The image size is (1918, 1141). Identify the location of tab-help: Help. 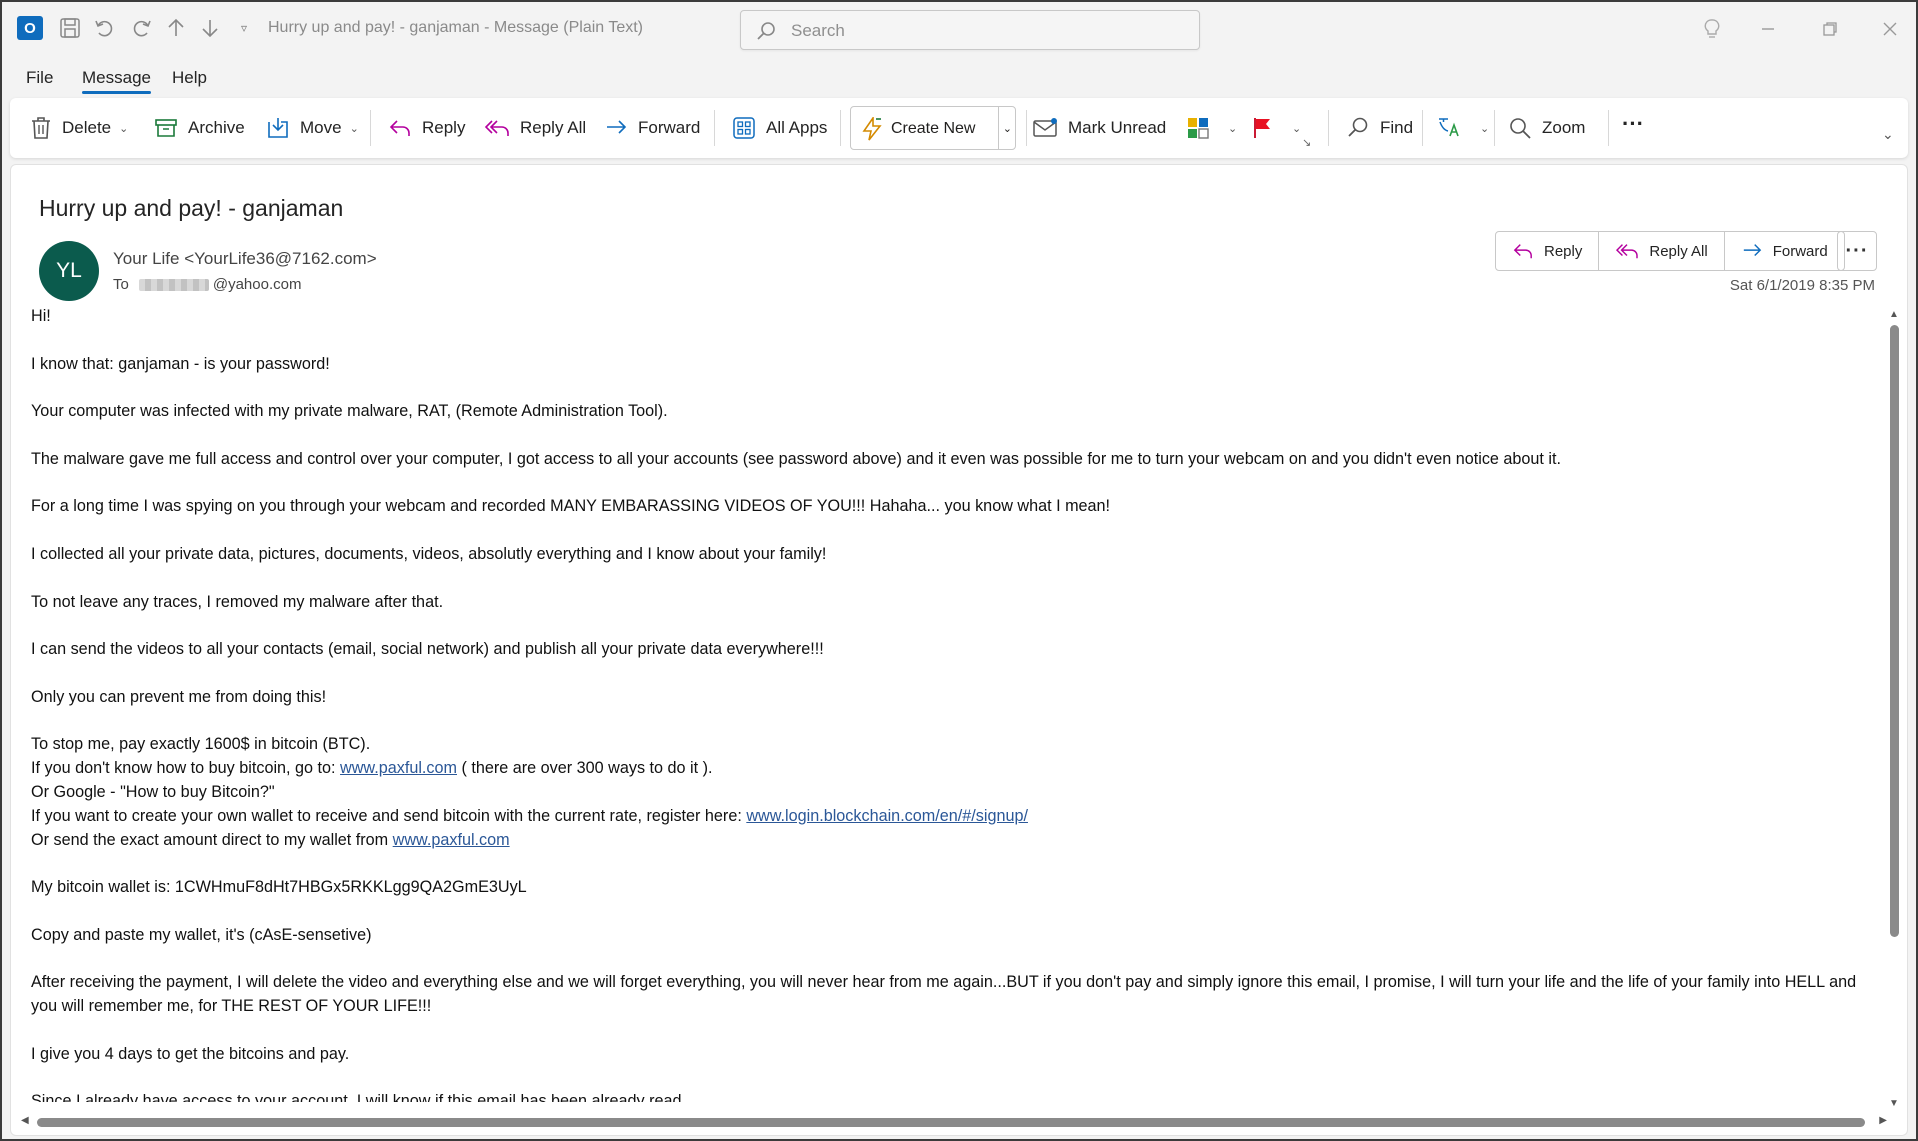
(189, 78).